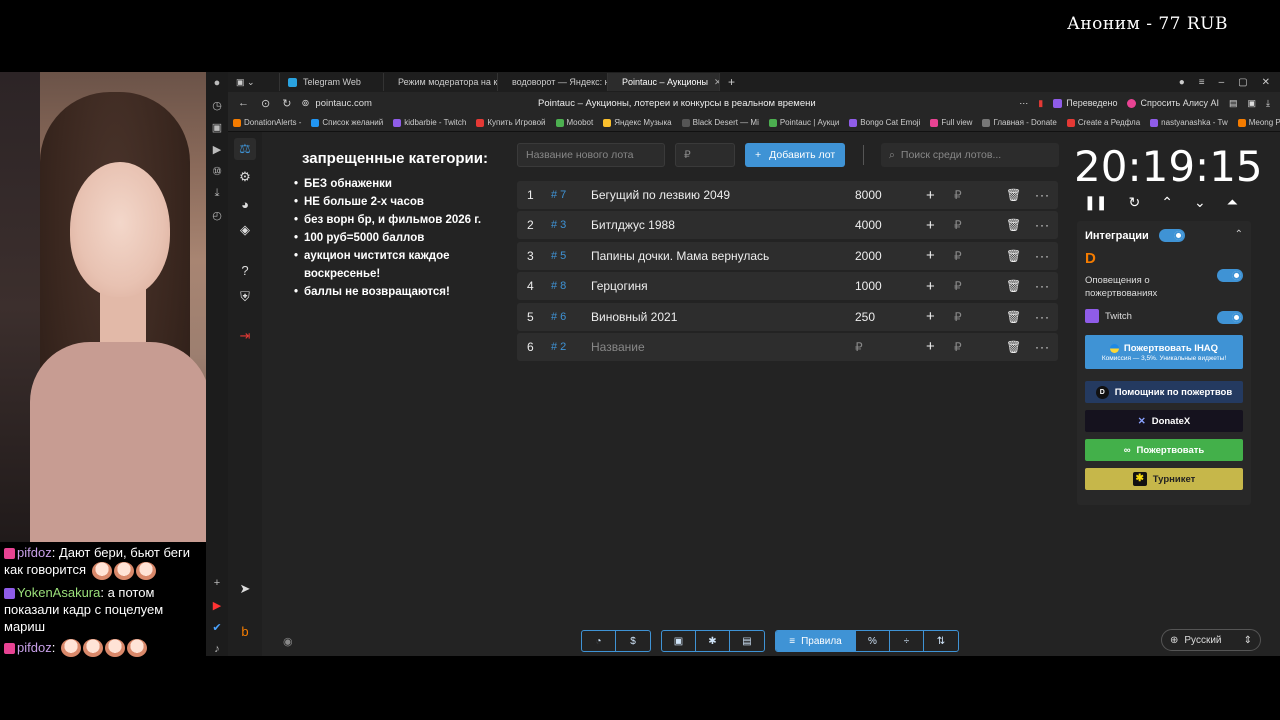 This screenshot has height=720, width=1280. Describe the element at coordinates (1230, 317) in the screenshot. I see `twitch-toggle` at that location.